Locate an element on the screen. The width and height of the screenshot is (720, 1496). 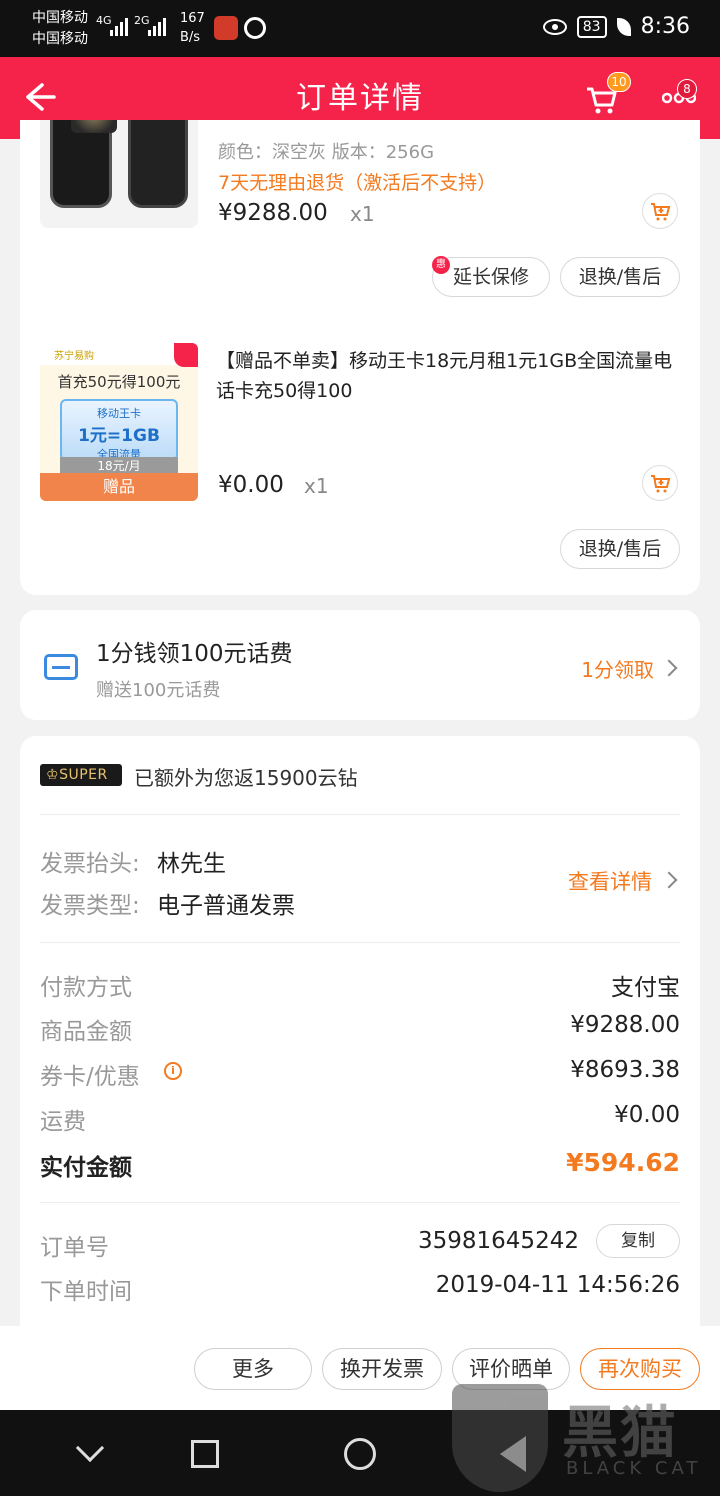
nav-home-icon is located at coordinates (360, 1454).